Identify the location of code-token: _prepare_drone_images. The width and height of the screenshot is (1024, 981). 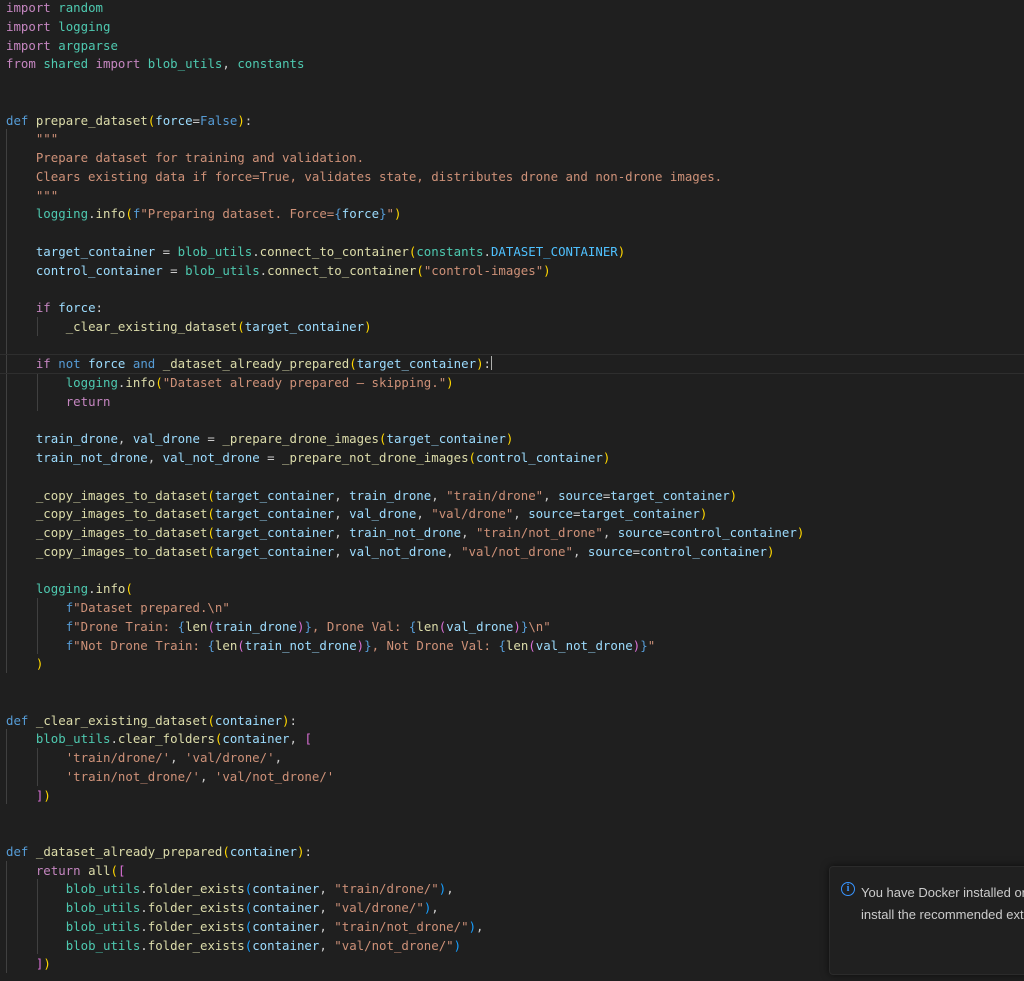
(301, 439).